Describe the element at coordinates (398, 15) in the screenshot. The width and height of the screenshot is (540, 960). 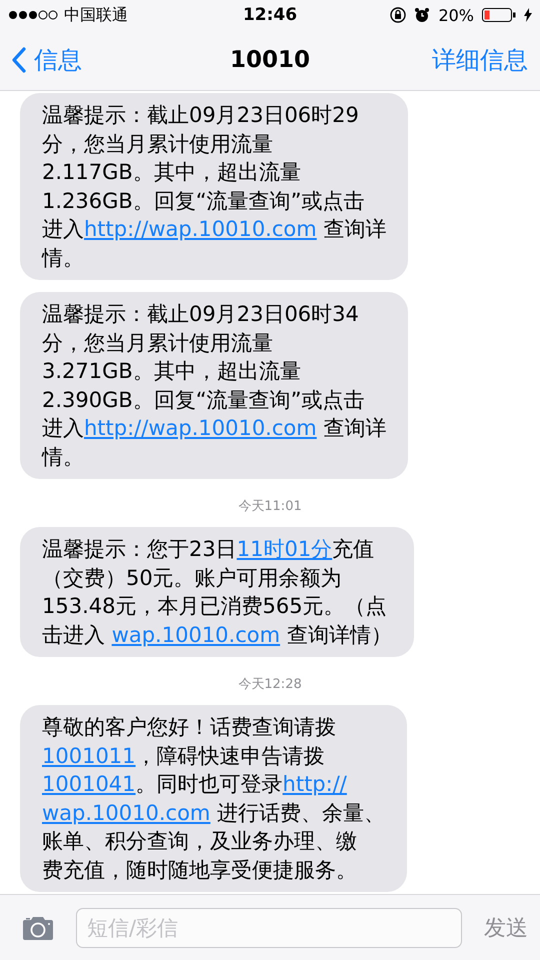
I see `rotation-lock-icon` at that location.